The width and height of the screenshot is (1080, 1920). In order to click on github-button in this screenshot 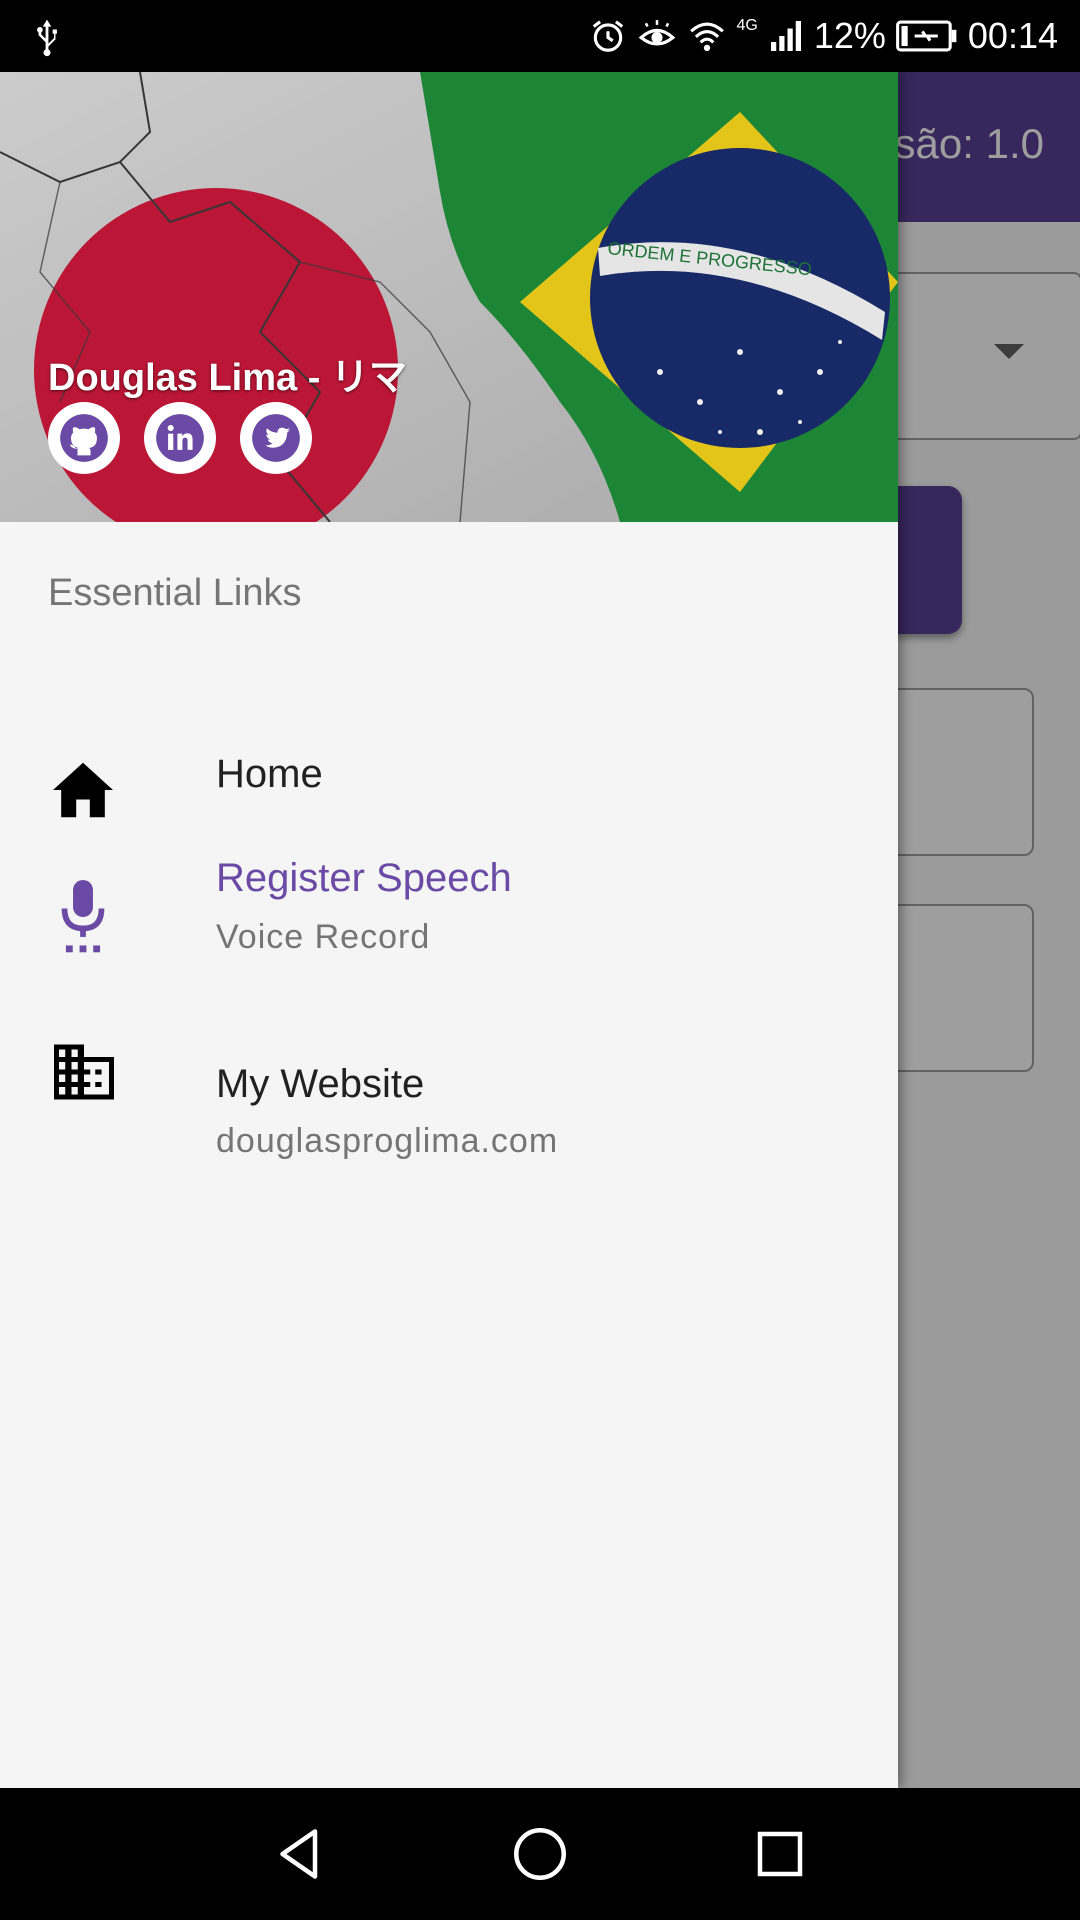, I will do `click(84, 438)`.